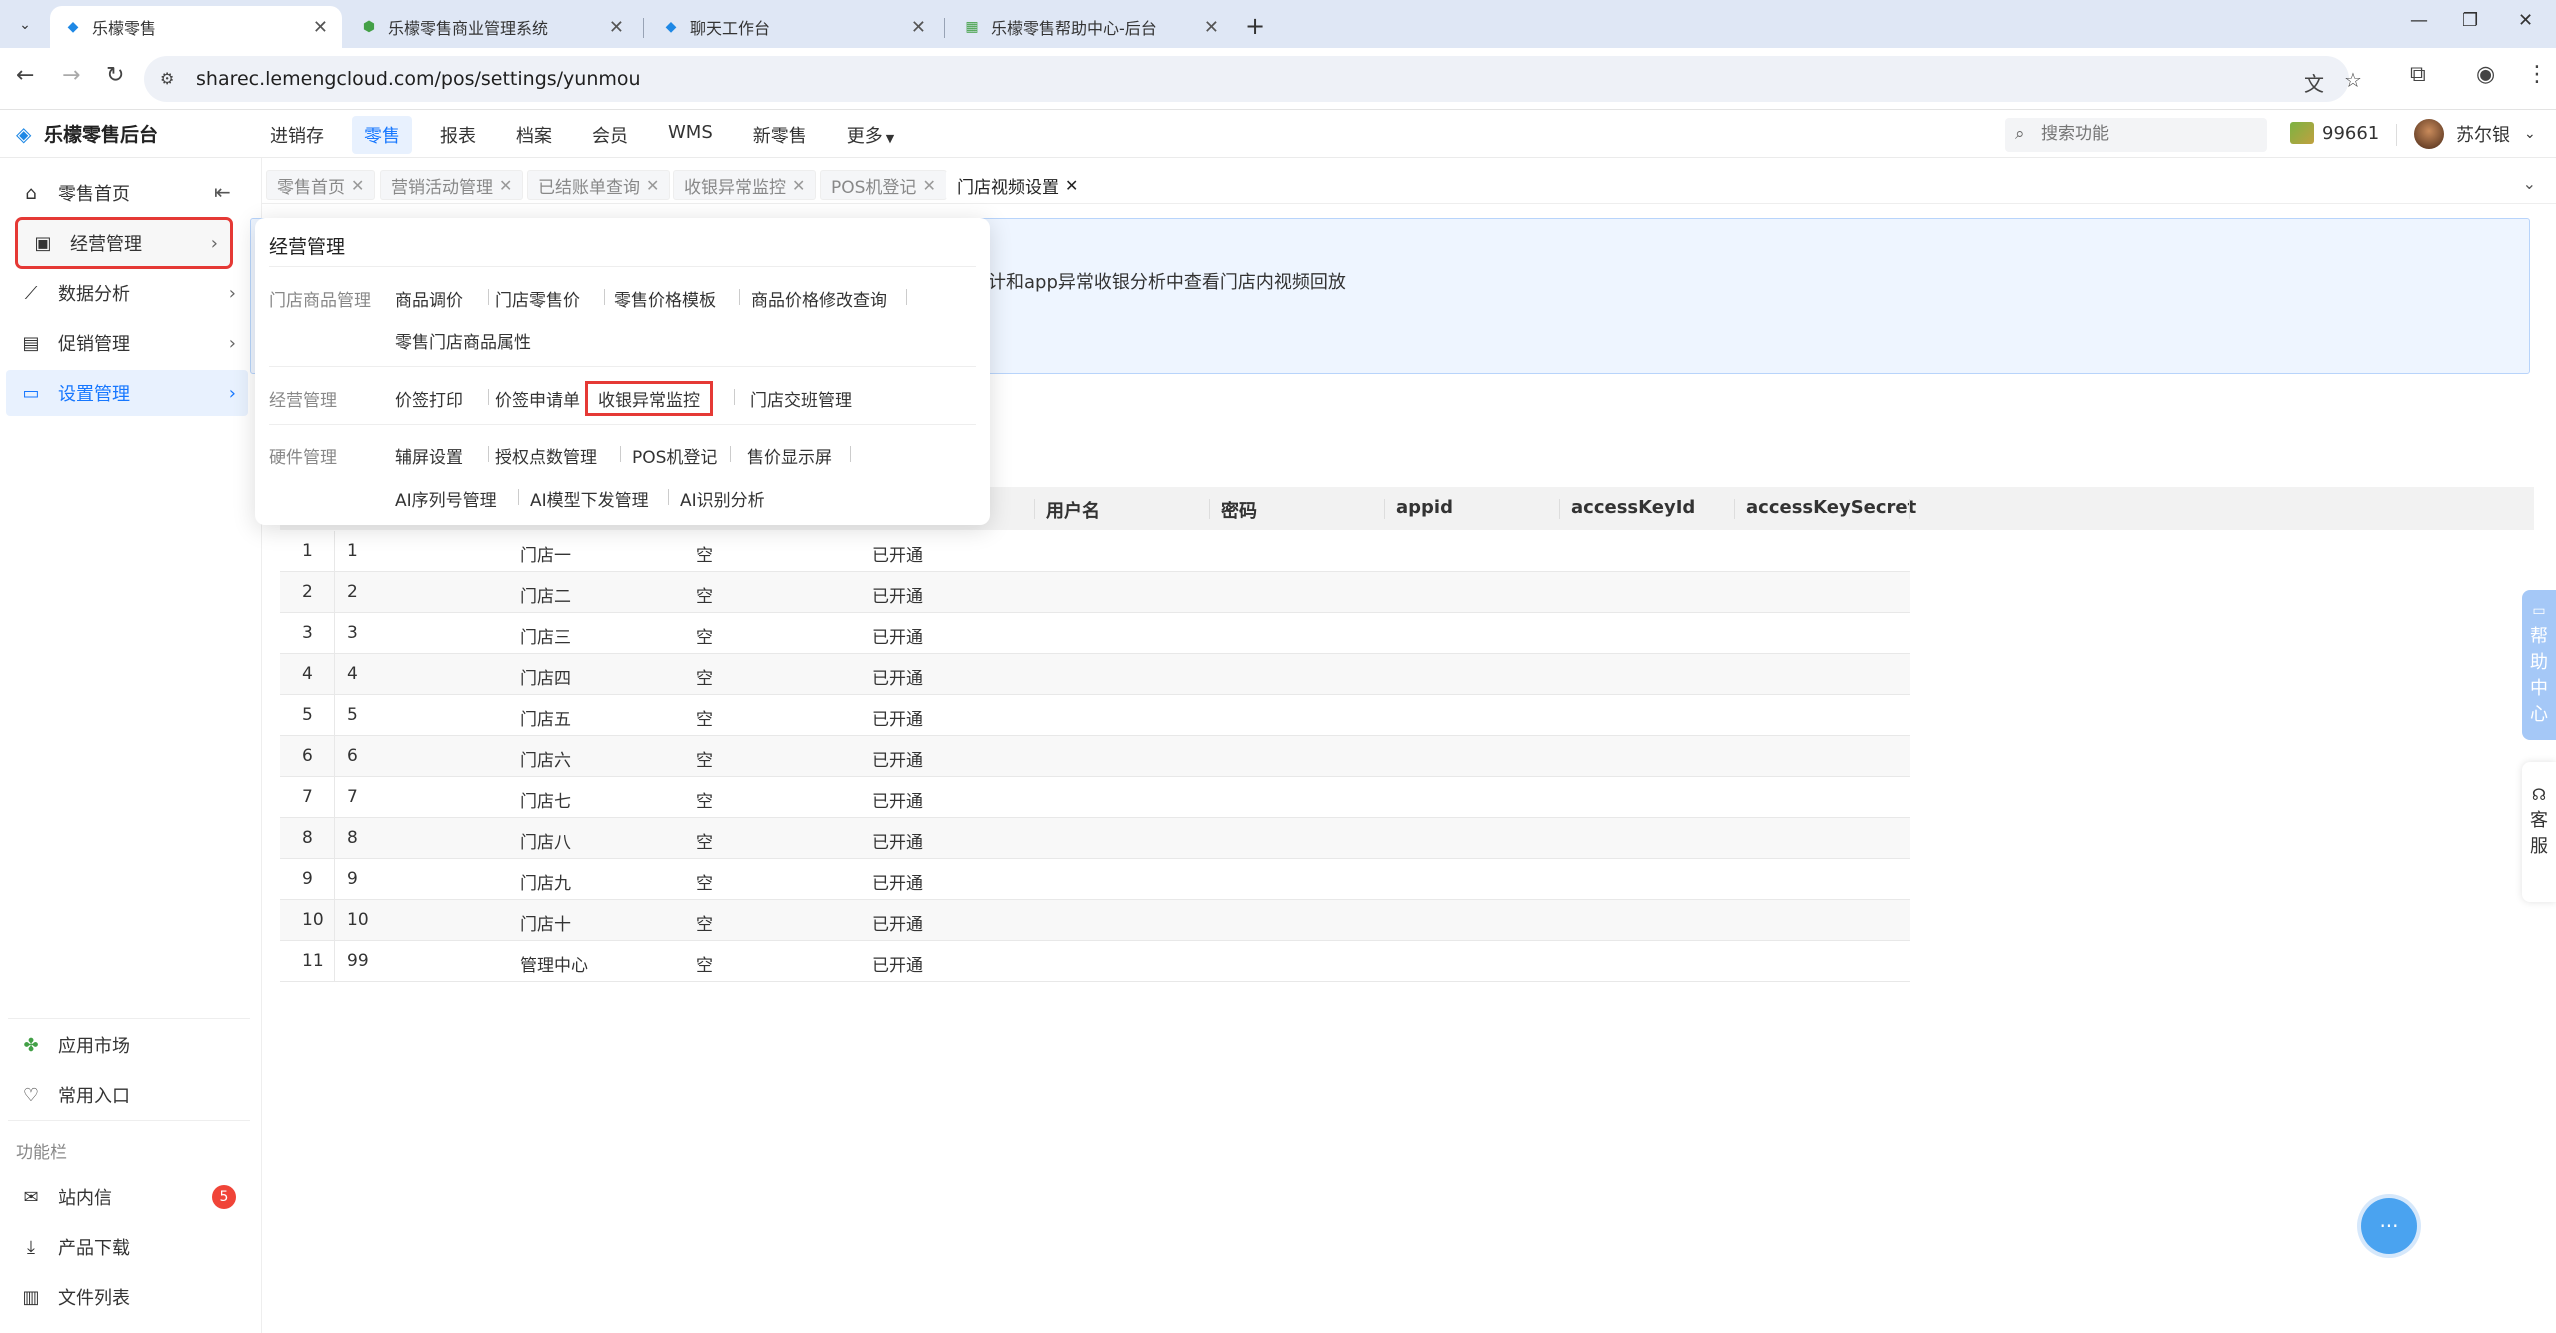  What do you see at coordinates (196, 27) in the screenshot?
I see `browser-tab-1: ◆ 乐檬零售 ✕` at bounding box center [196, 27].